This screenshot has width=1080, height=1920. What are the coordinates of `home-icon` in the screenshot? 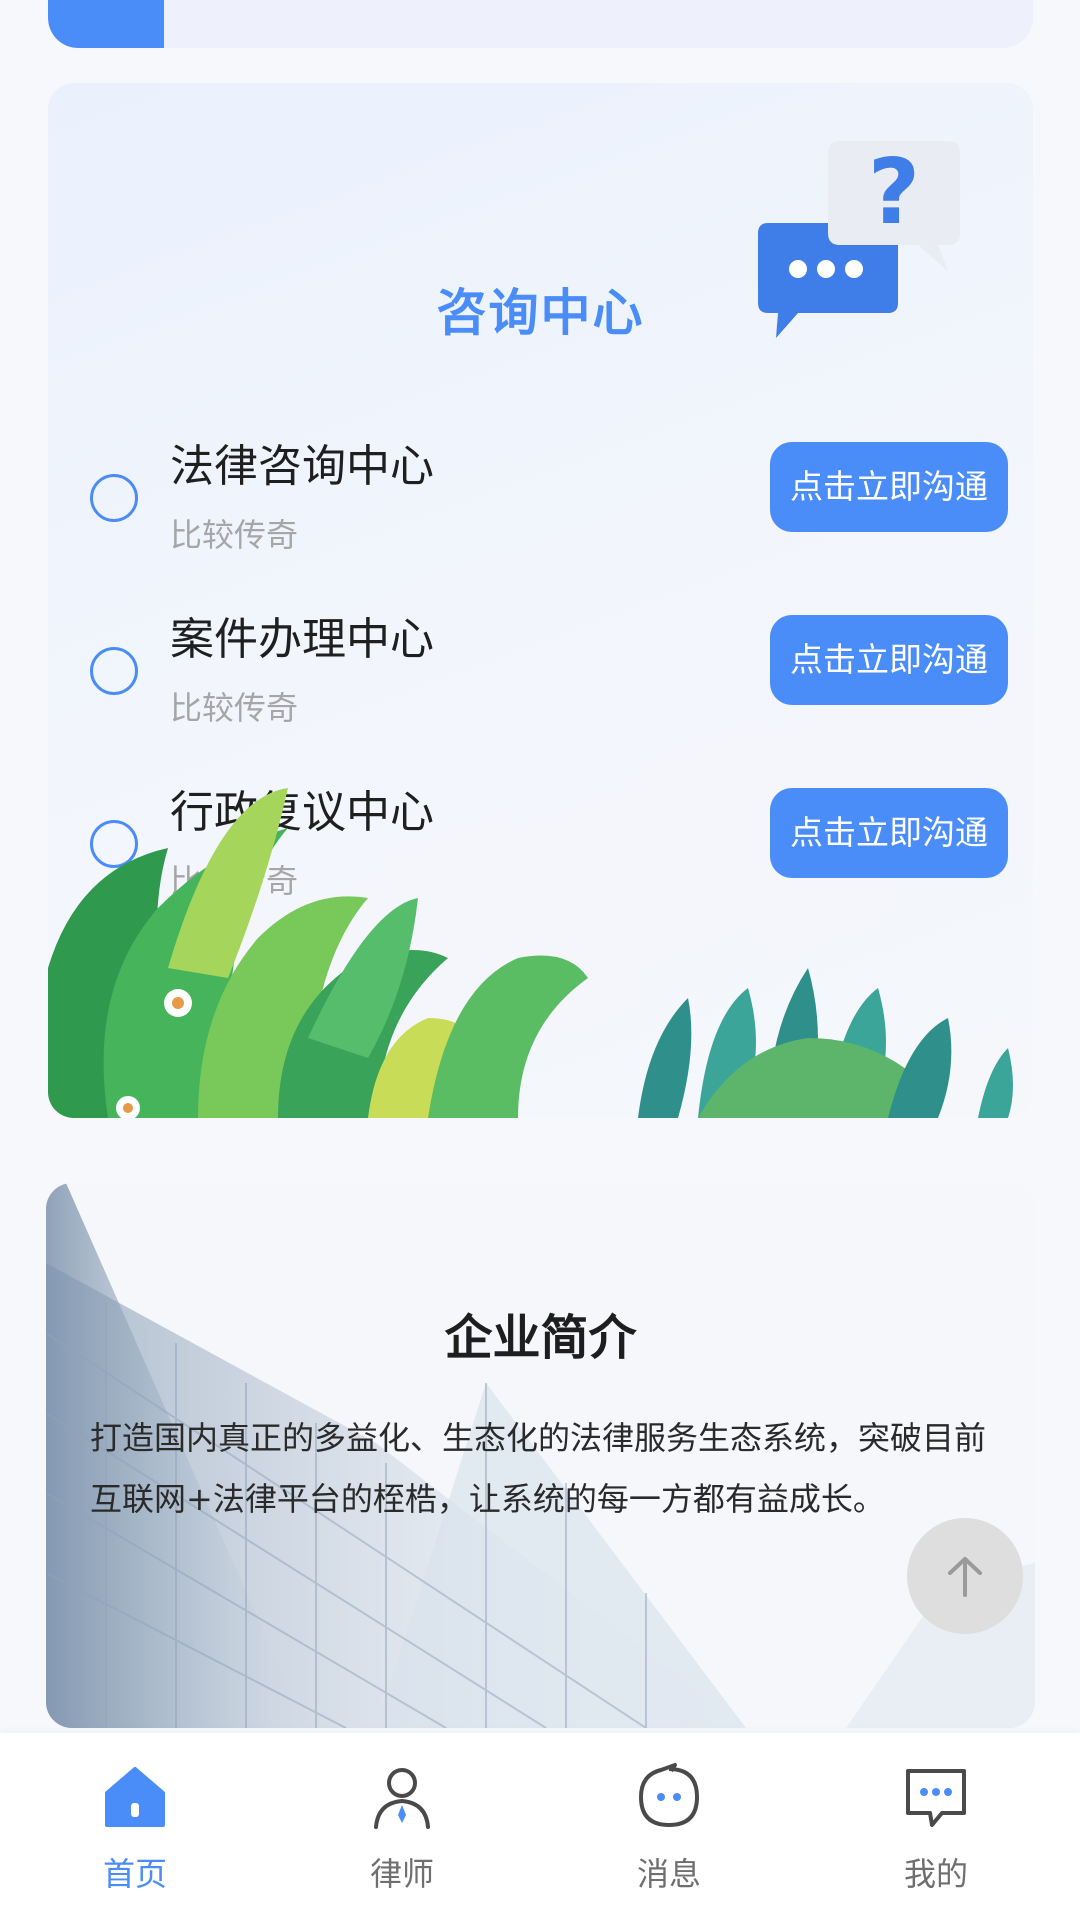 It's located at (135, 1797).